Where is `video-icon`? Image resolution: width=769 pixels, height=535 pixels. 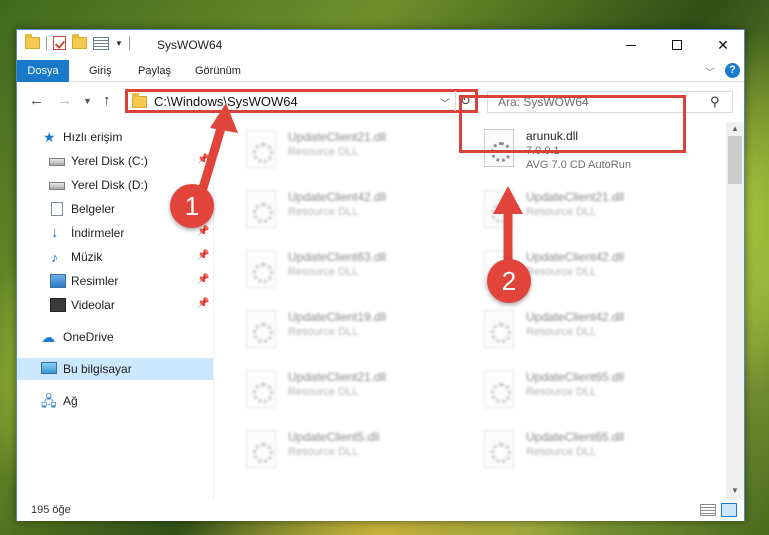 video-icon is located at coordinates (58, 305).